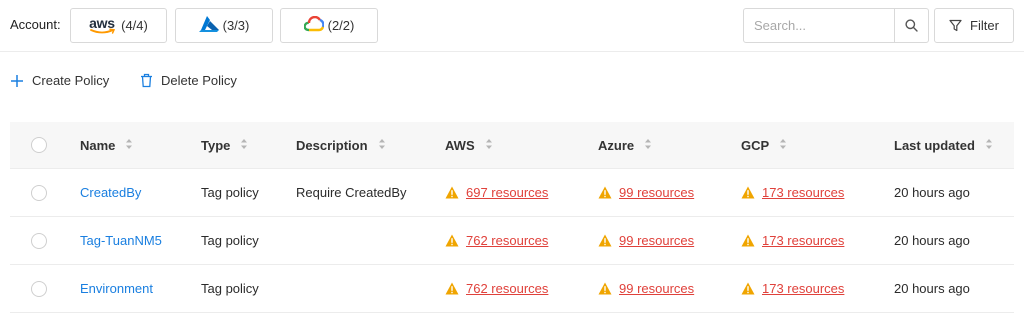 This screenshot has width=1024, height=317. Describe the element at coordinates (469, 145) in the screenshot. I see `column-header-aws: AWS` at that location.